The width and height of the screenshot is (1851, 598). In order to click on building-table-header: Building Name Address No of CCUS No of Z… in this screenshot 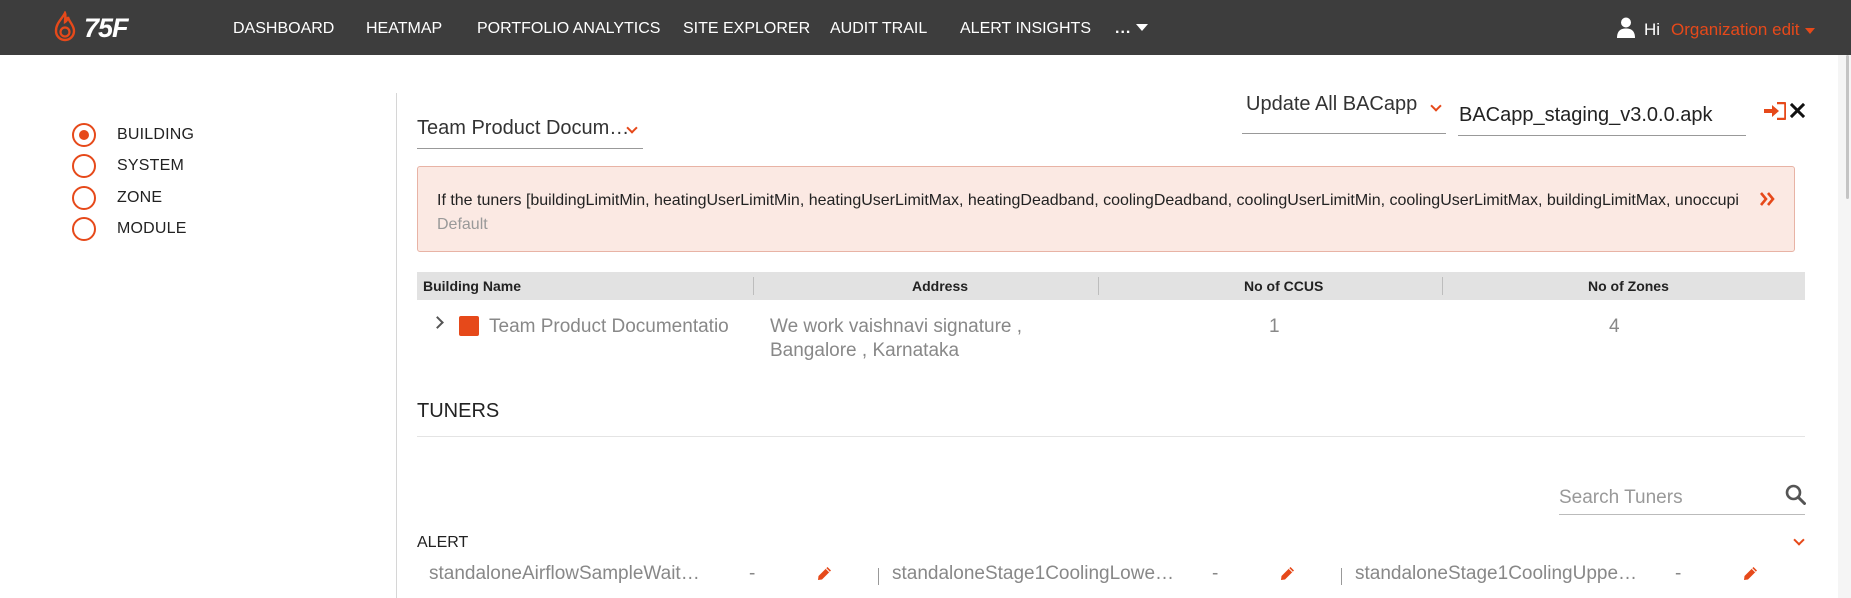, I will do `click(1111, 286)`.